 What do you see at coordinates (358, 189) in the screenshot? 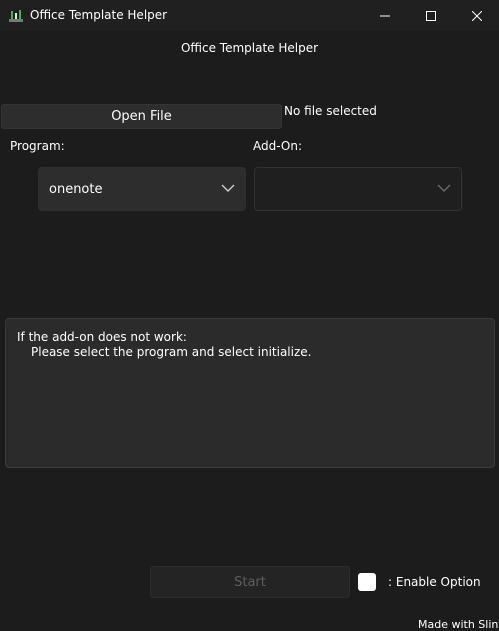
I see `addon-select` at bounding box center [358, 189].